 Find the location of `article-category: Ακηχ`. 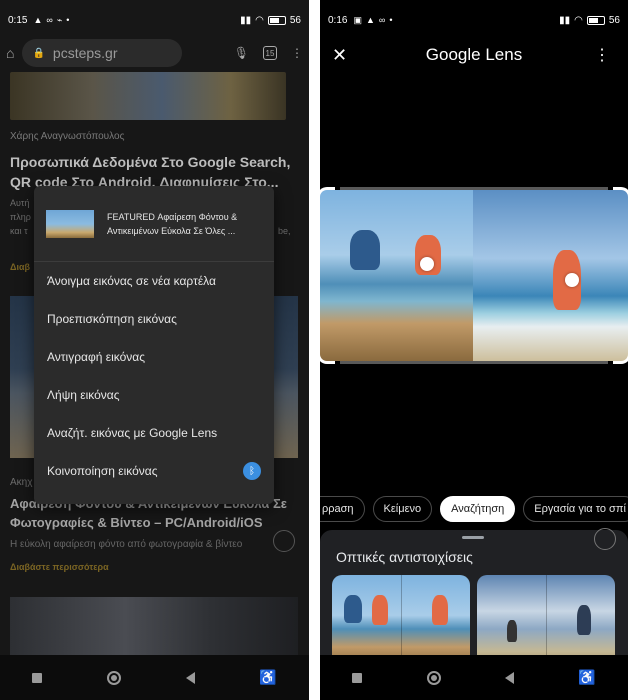

article-category: Ακηχ is located at coordinates (21, 482).